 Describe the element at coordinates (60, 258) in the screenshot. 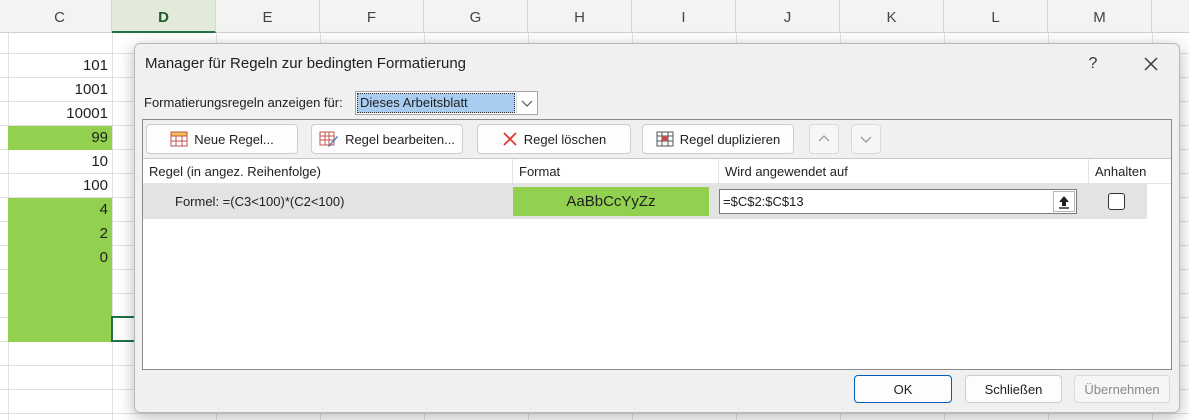

I see `cell-c10: 0` at that location.